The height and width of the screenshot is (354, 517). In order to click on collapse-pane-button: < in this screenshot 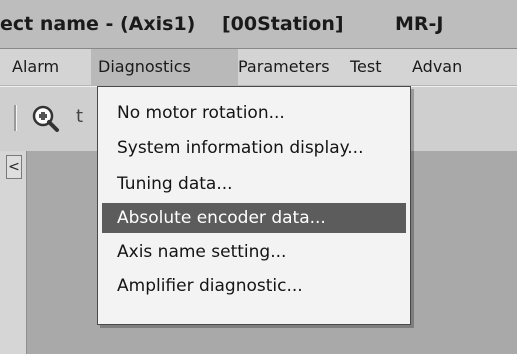, I will do `click(14, 167)`.